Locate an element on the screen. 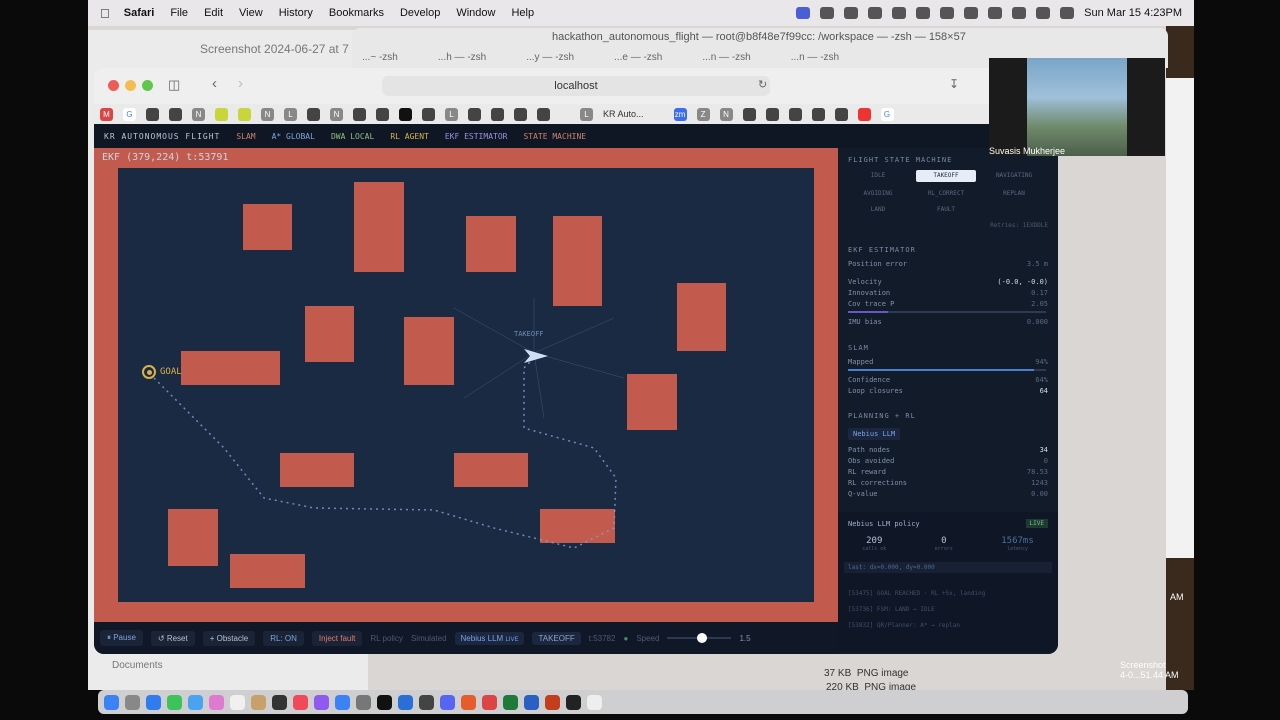 The image size is (1280, 720). speed-slider is located at coordinates (699, 638).